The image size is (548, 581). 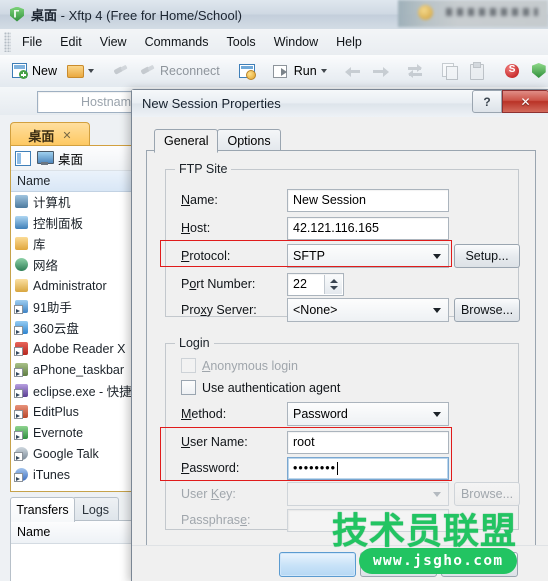 What do you see at coordinates (7, 42) in the screenshot?
I see `menu-drag-grip` at bounding box center [7, 42].